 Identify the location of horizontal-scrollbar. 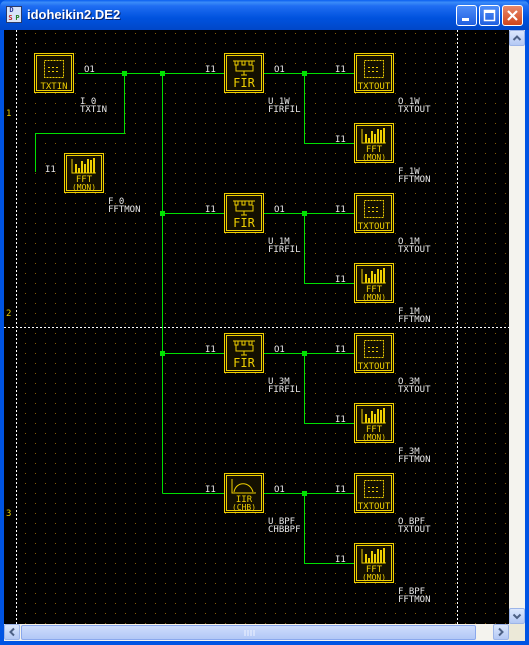
(256, 632).